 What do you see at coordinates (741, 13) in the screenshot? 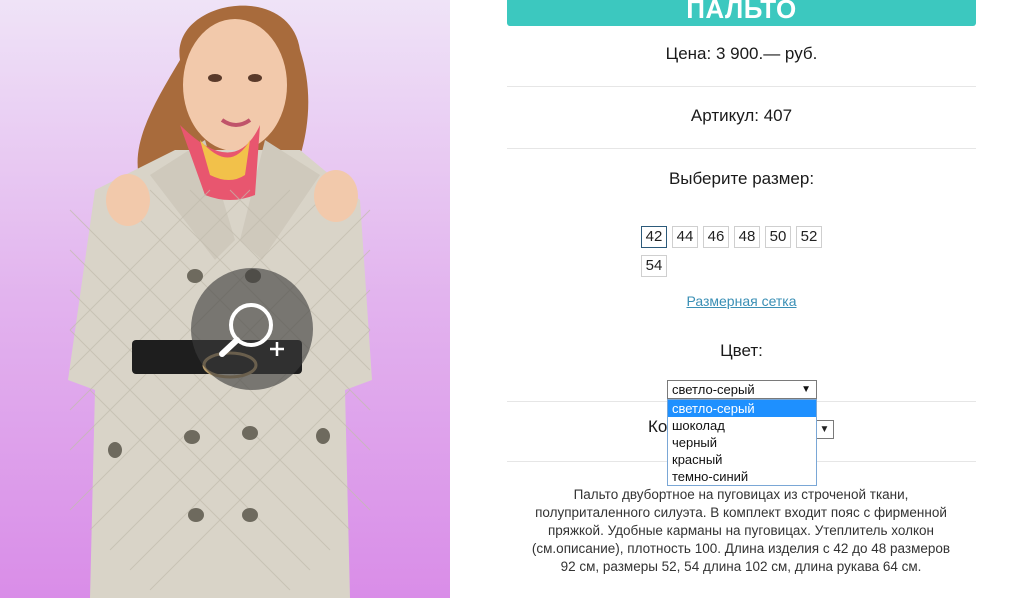
I see `product-title: ПАЛЬТО` at bounding box center [741, 13].